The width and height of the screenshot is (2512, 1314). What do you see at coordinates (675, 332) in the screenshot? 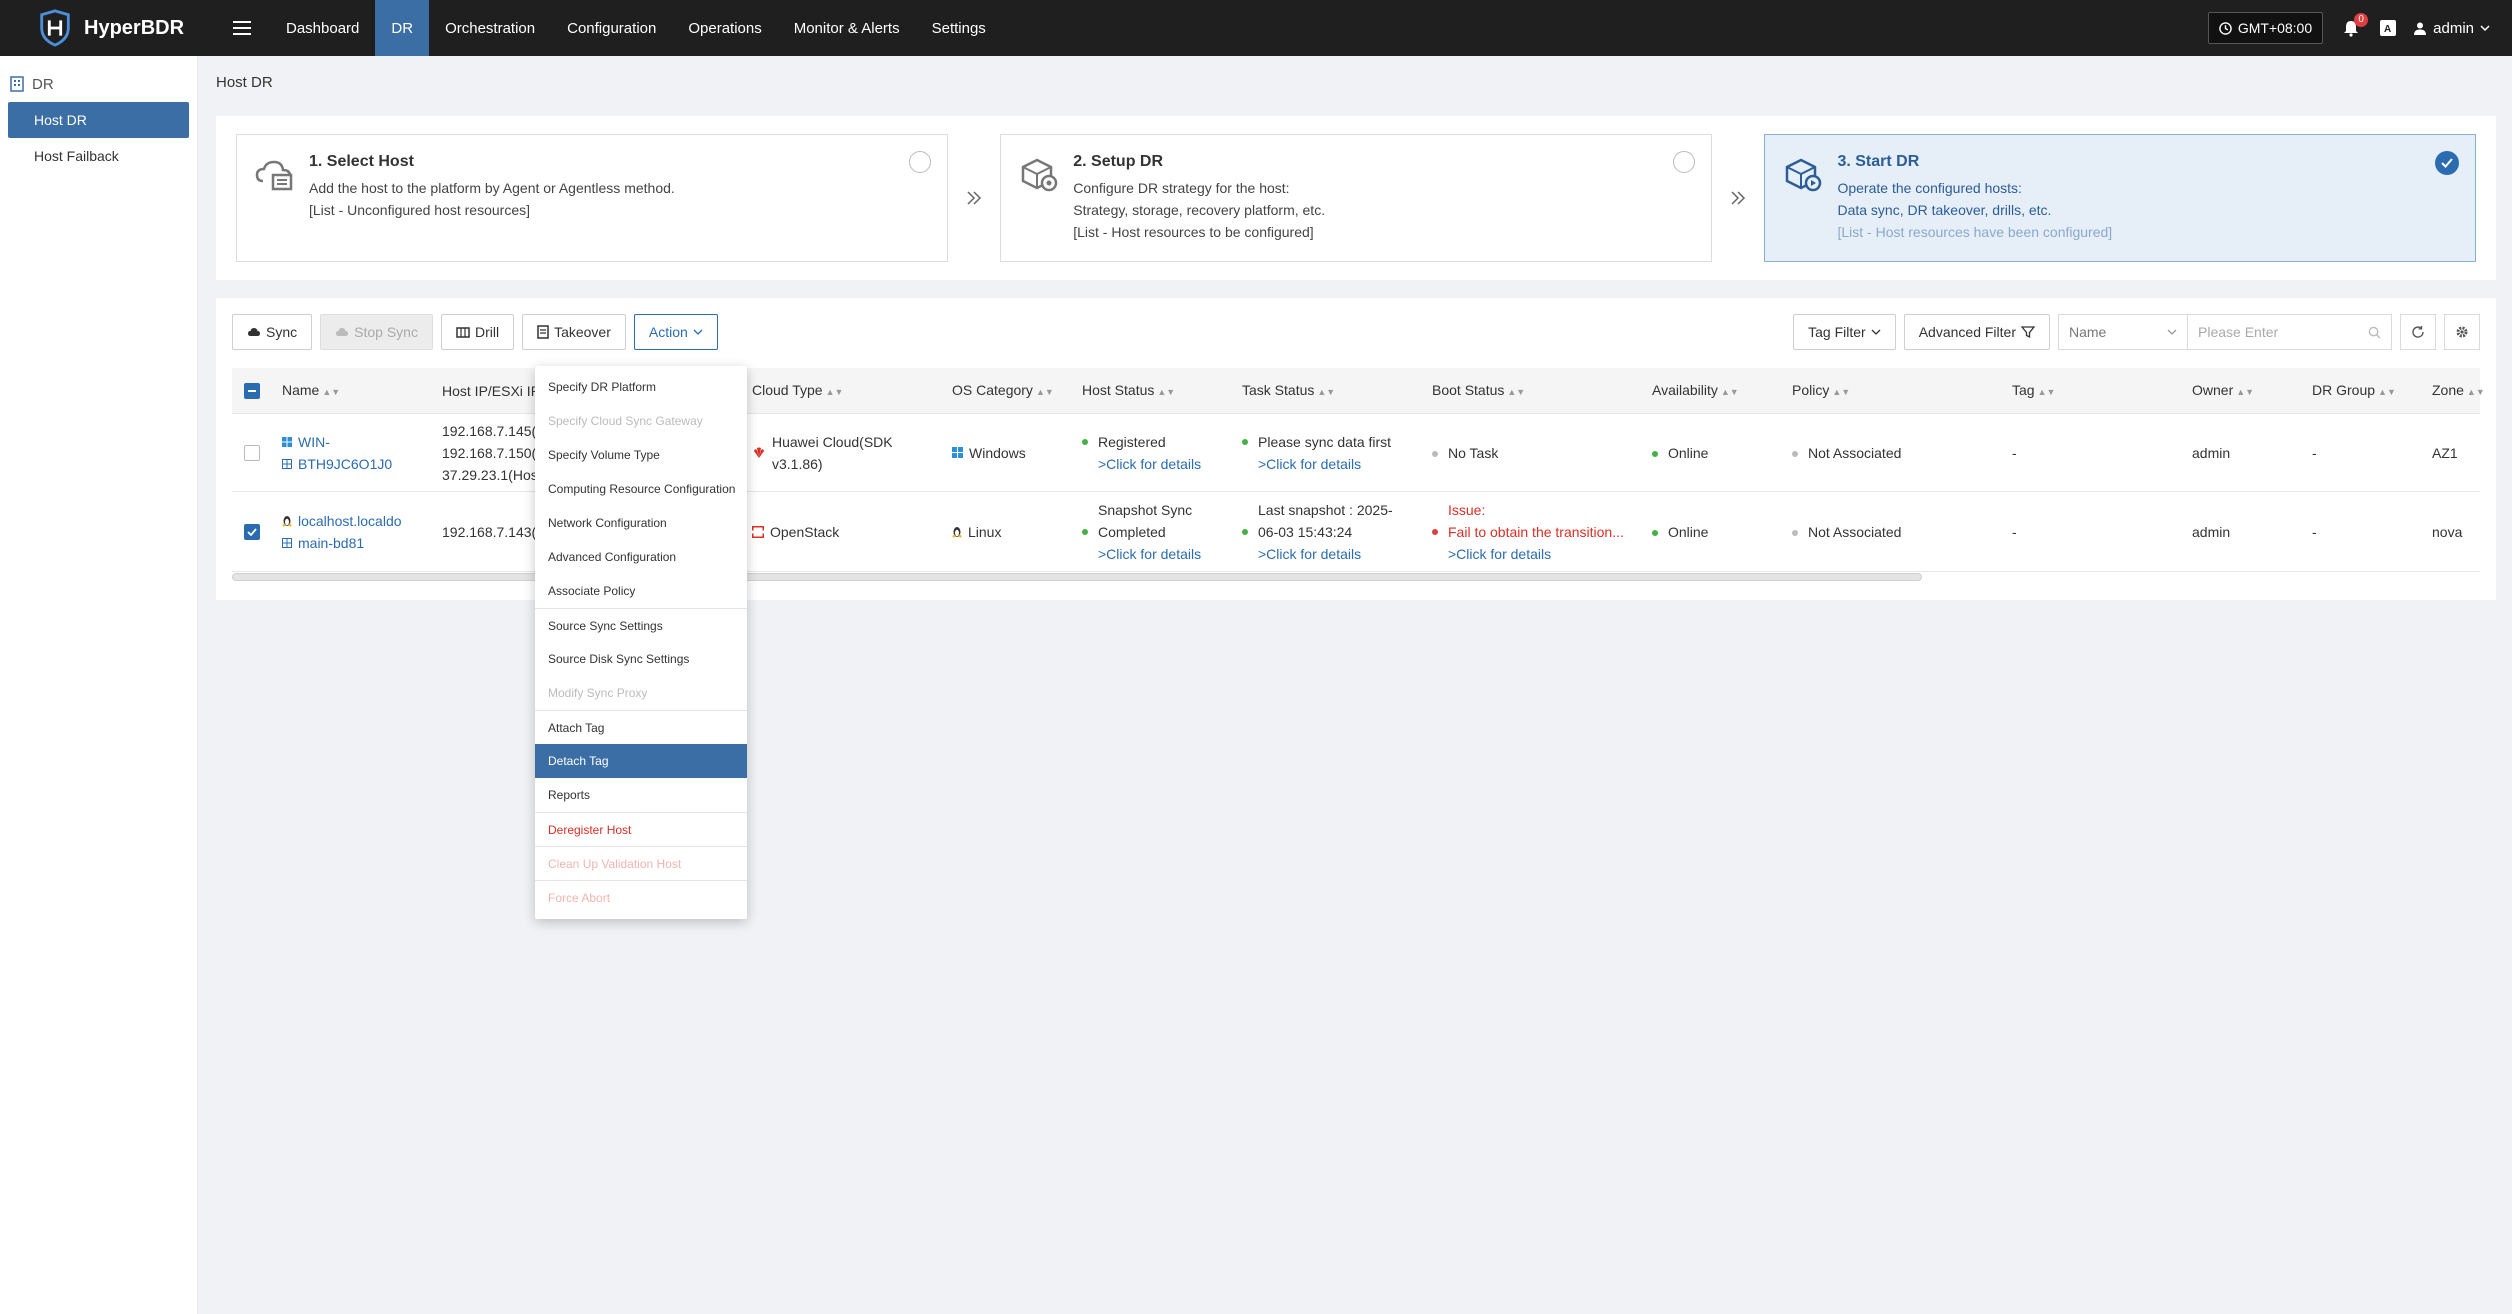
I see `action-dropdown-button: Action` at bounding box center [675, 332].